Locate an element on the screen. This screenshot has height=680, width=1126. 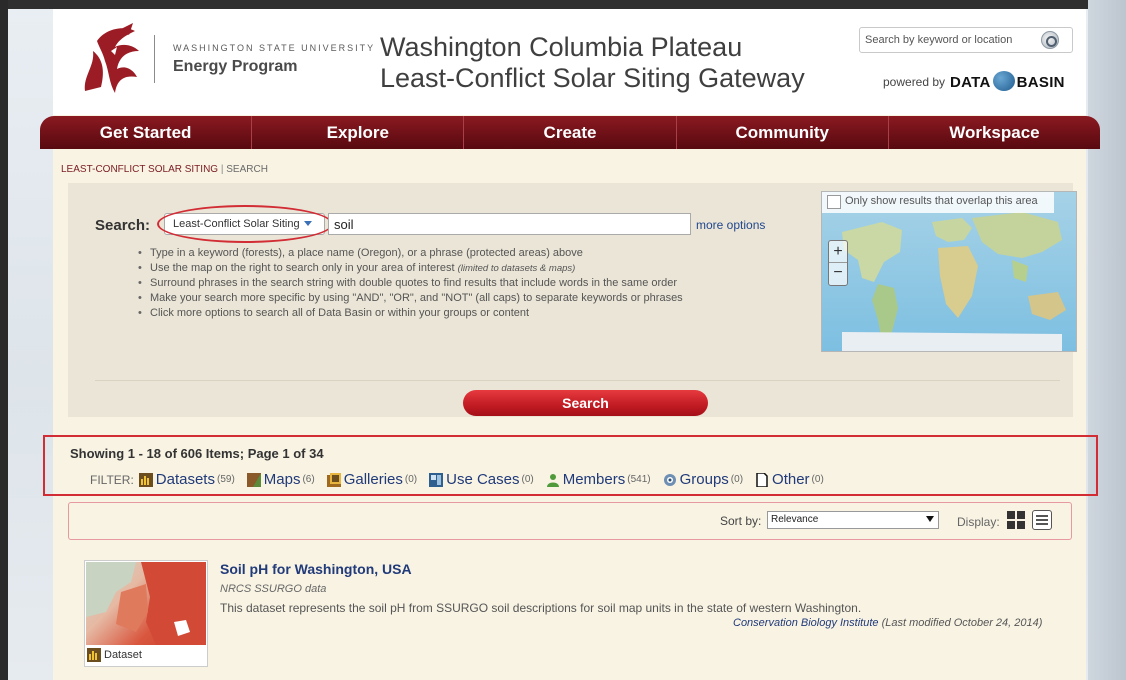
nav-create: Create is located at coordinates (570, 132).